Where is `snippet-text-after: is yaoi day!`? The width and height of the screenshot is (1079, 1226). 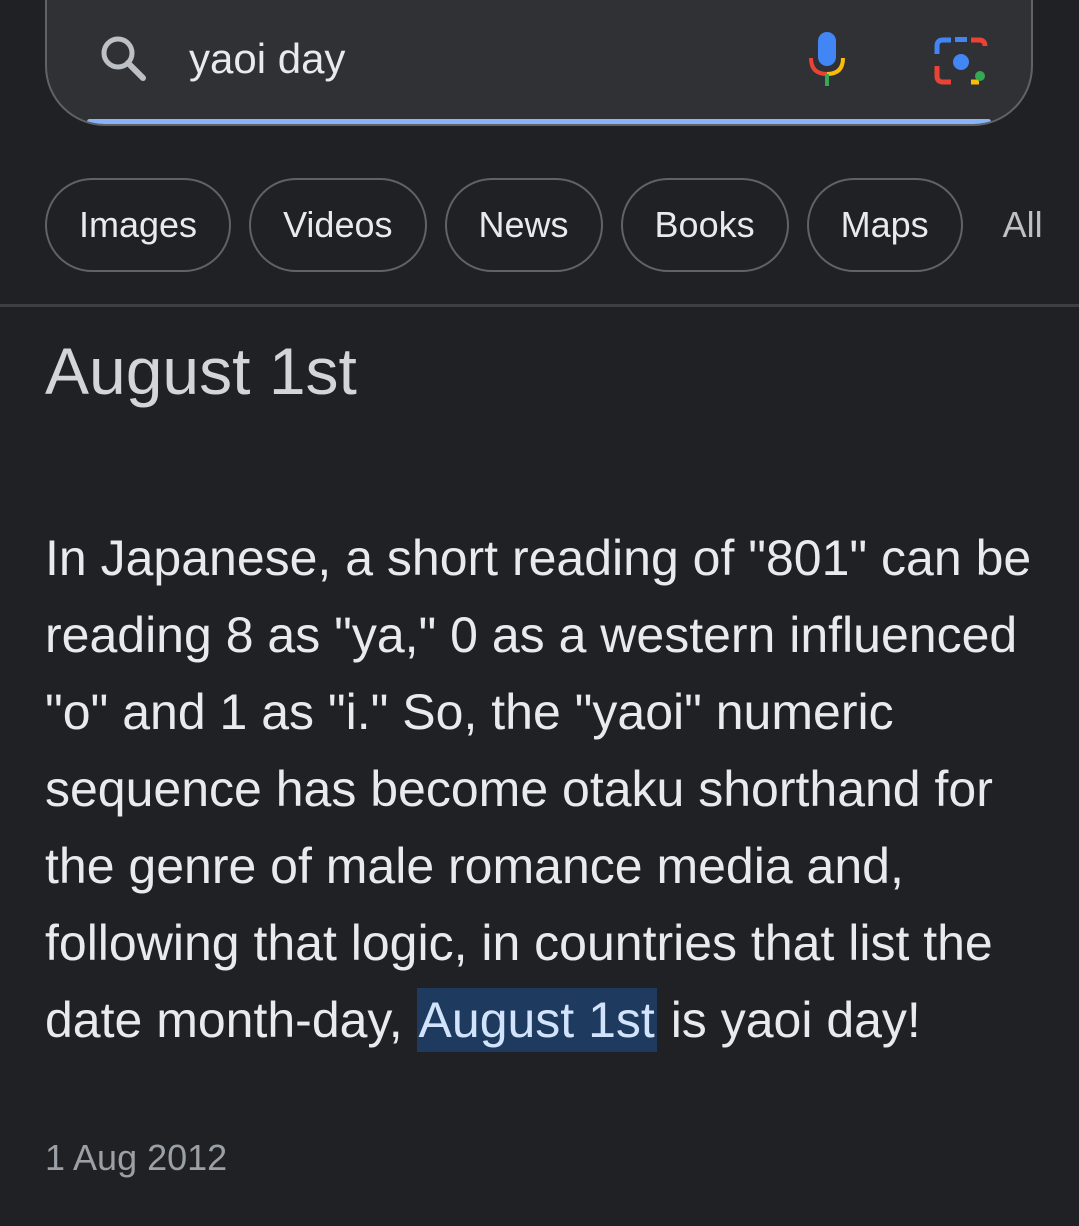
snippet-text-after: is yaoi day! is located at coordinates (795, 1020).